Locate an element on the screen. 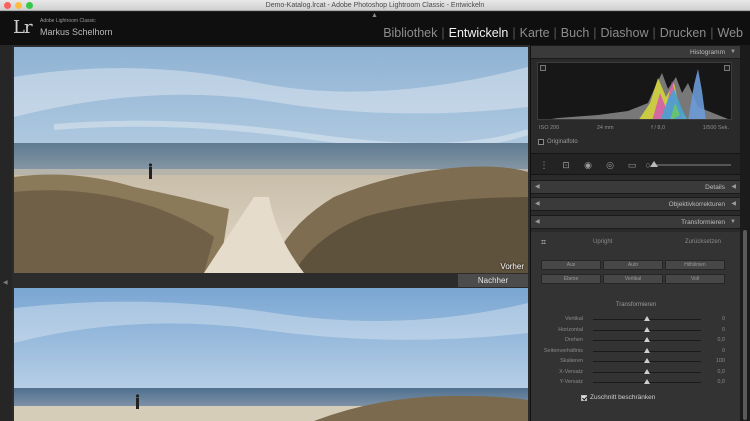 The height and width of the screenshot is (421, 750). collapse-top-panel-icon: ▲ is located at coordinates (374, 15).